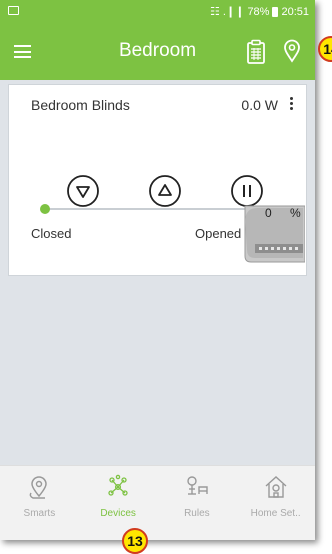  What do you see at coordinates (256, 52) in the screenshot?
I see `clipboard-icon` at bounding box center [256, 52].